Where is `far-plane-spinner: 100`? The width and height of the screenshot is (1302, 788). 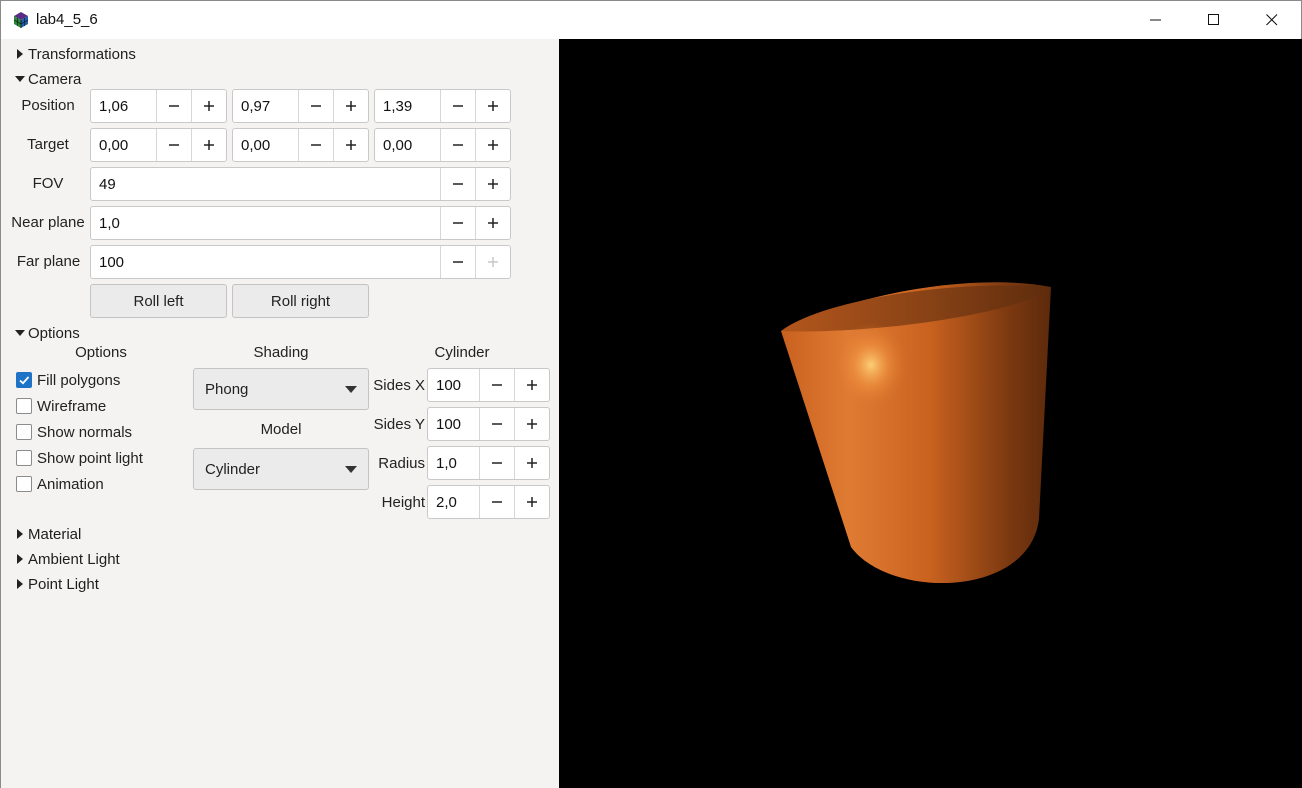 far-plane-spinner: 100 is located at coordinates (300, 262).